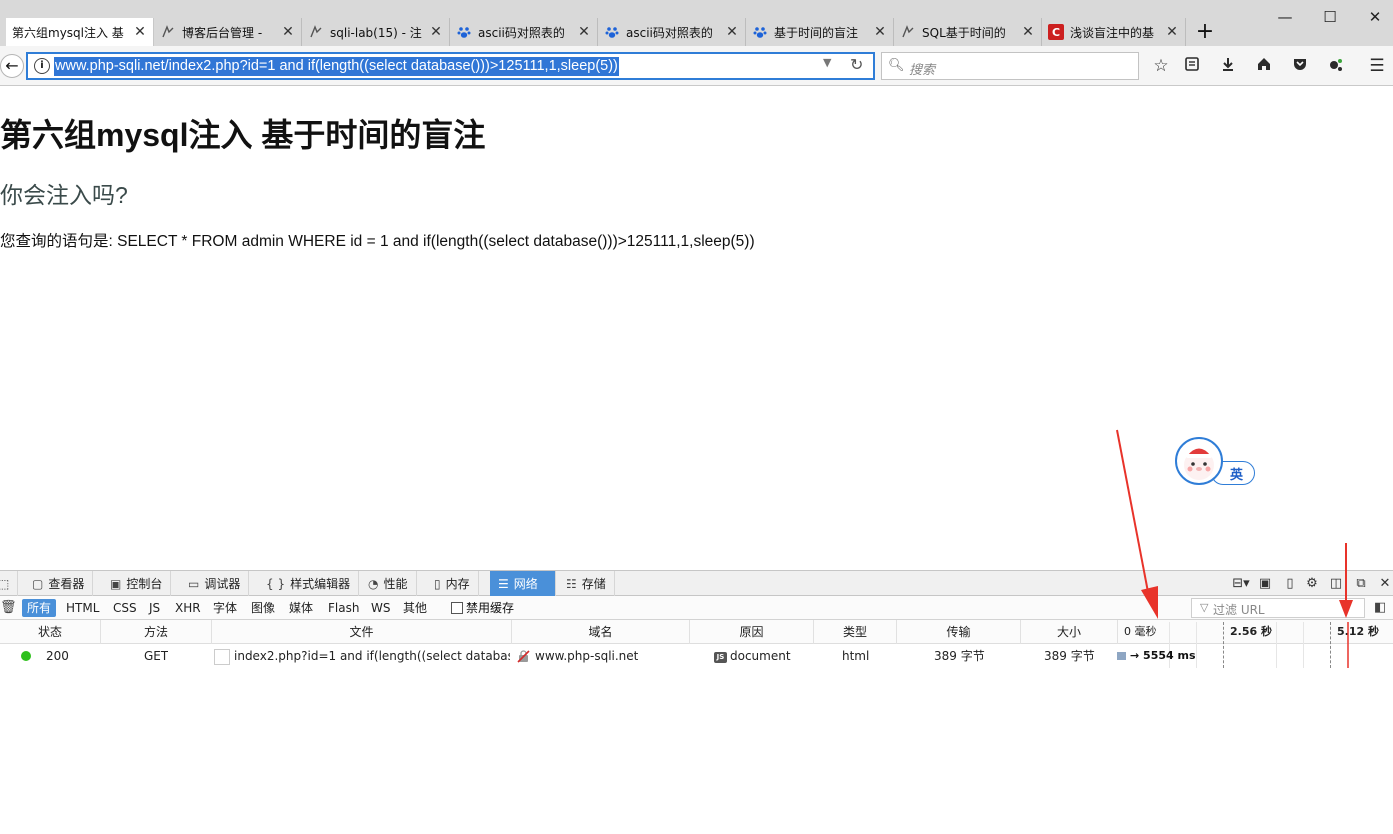  What do you see at coordinates (50, 632) in the screenshot?
I see `column-status: 状态` at bounding box center [50, 632].